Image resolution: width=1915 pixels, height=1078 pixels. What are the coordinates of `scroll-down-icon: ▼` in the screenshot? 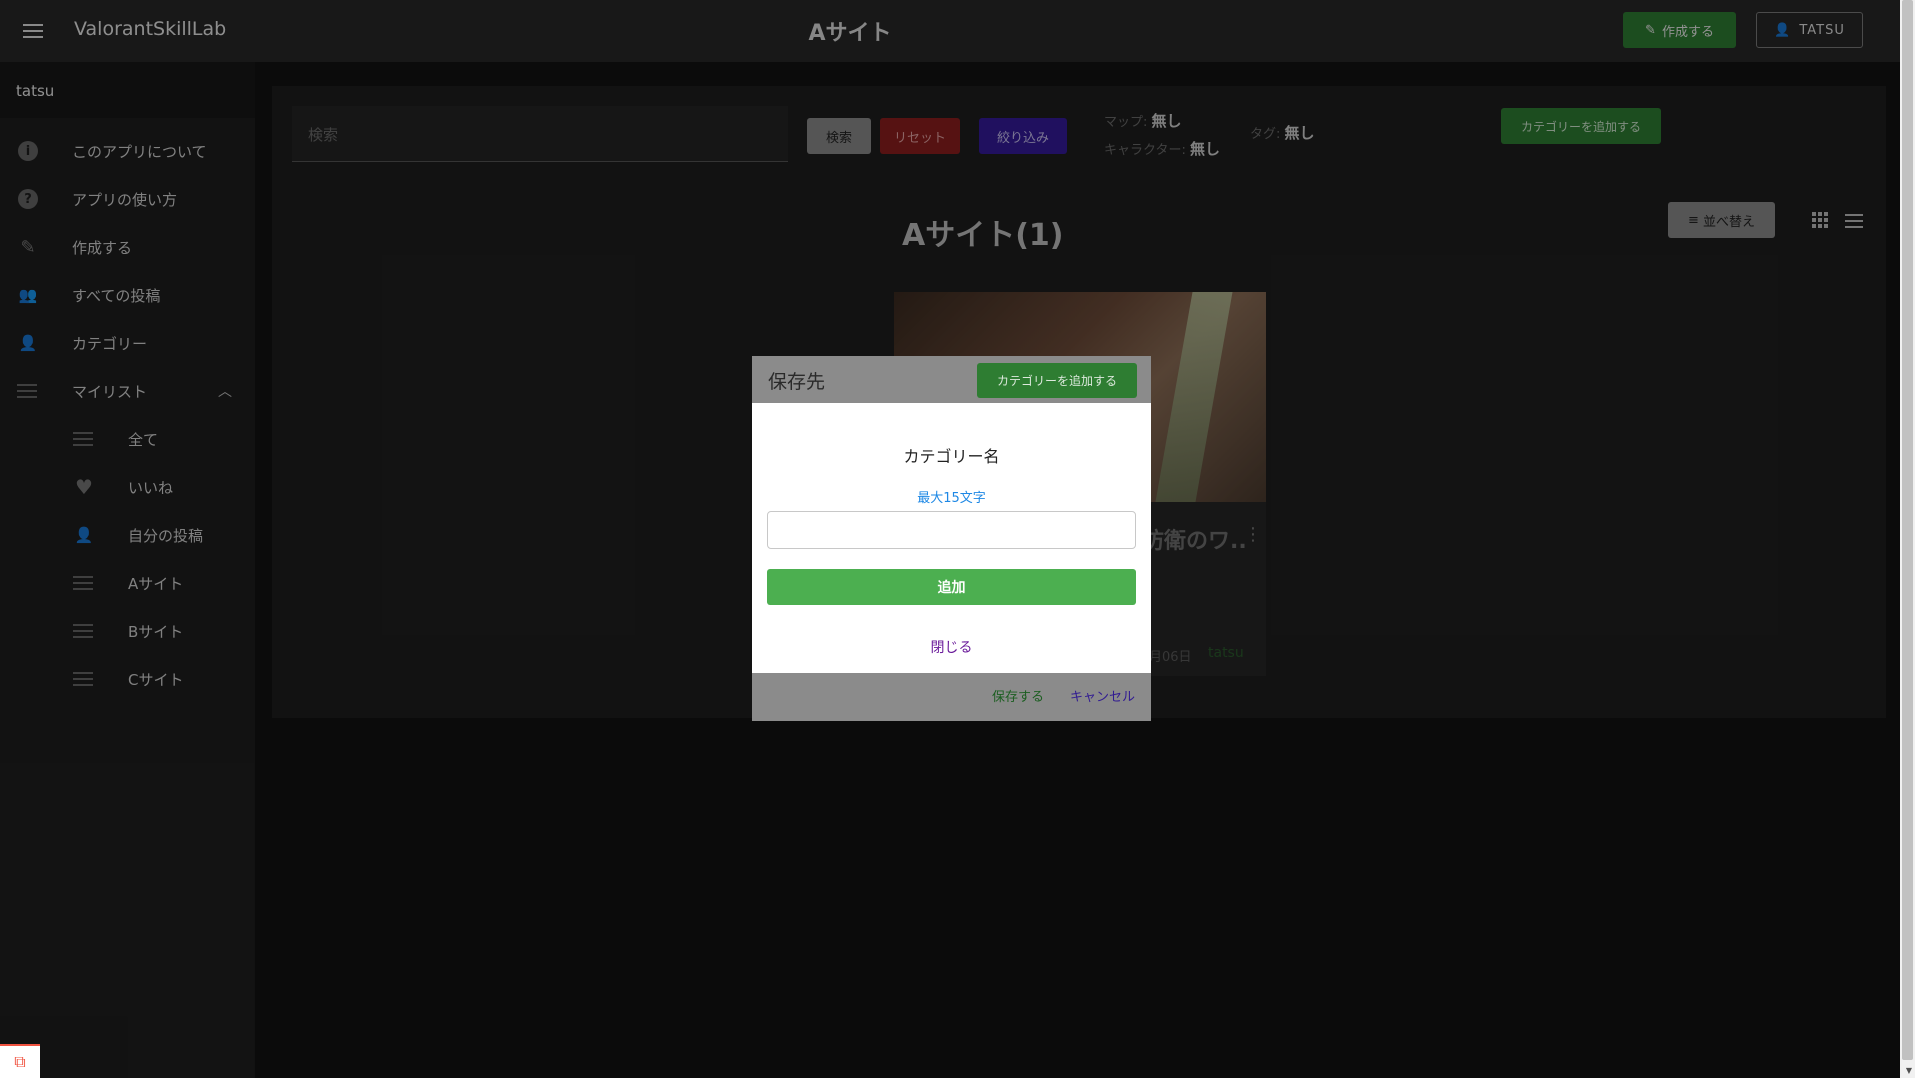 It's located at (1909, 1070).